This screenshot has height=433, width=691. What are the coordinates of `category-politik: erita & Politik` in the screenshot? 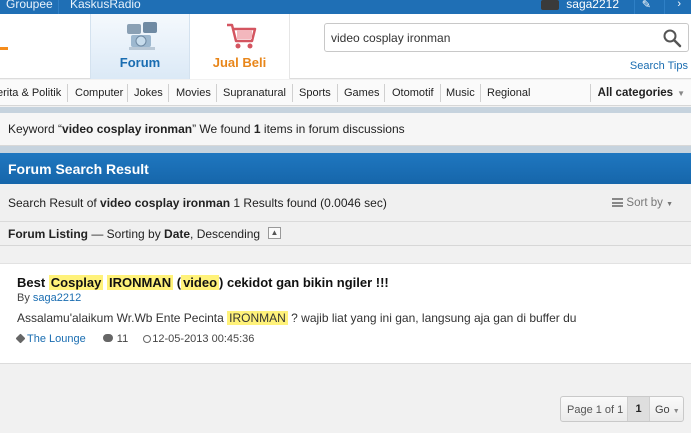 It's located at (30, 93).